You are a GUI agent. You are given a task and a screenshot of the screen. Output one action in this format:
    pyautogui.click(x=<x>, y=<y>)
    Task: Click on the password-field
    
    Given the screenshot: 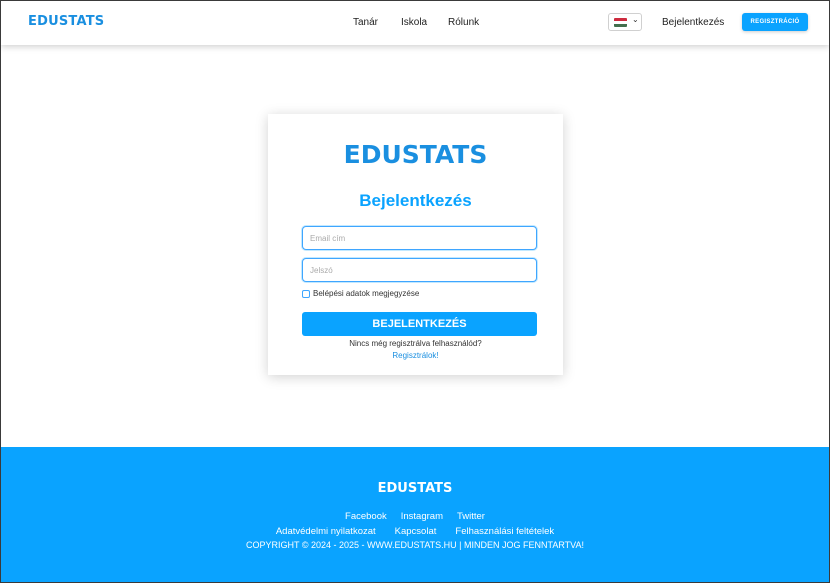 What is the action you would take?
    pyautogui.click(x=419, y=270)
    